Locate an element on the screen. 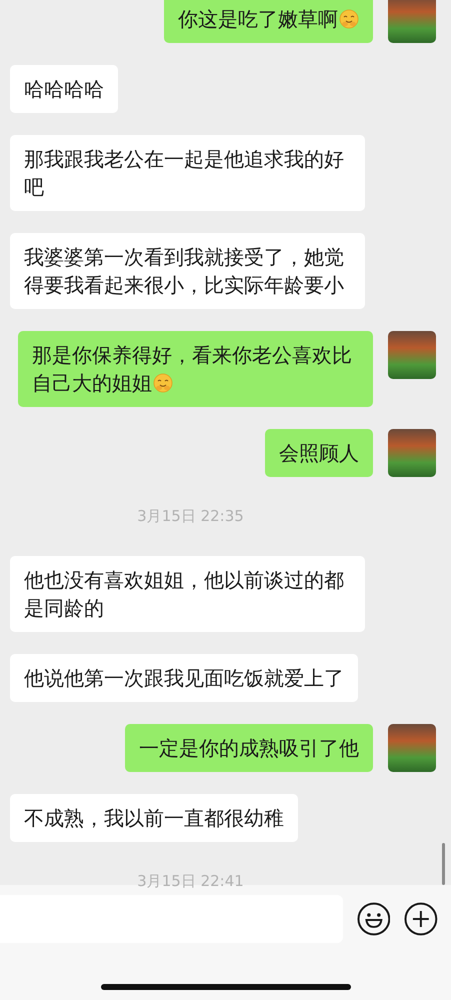 The width and height of the screenshot is (451, 1000). message-timestamp: 3月15日 22:35 is located at coordinates (190, 516).